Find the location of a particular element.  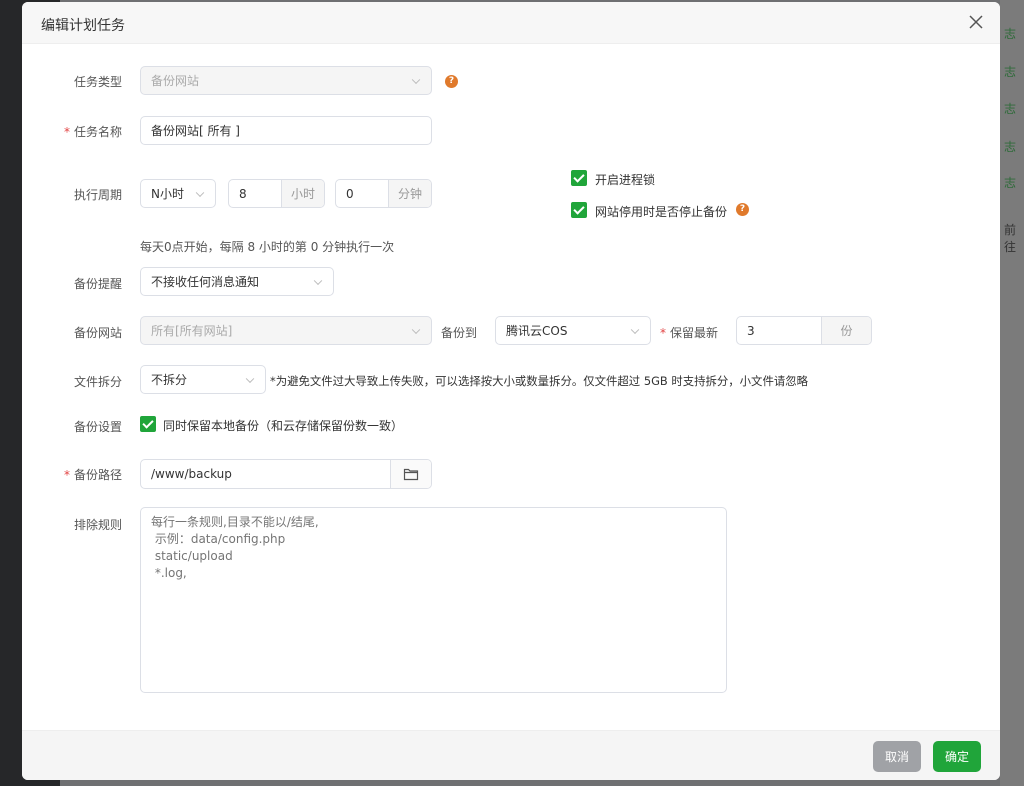

hours-unit: 小时 is located at coordinates (302, 193).